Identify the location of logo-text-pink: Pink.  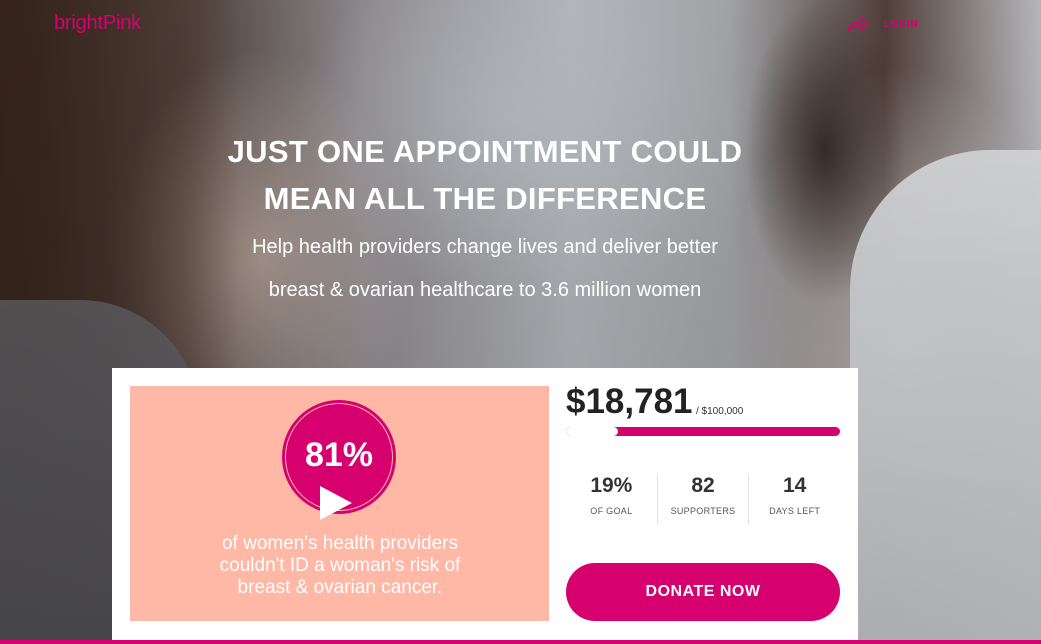
(121, 23).